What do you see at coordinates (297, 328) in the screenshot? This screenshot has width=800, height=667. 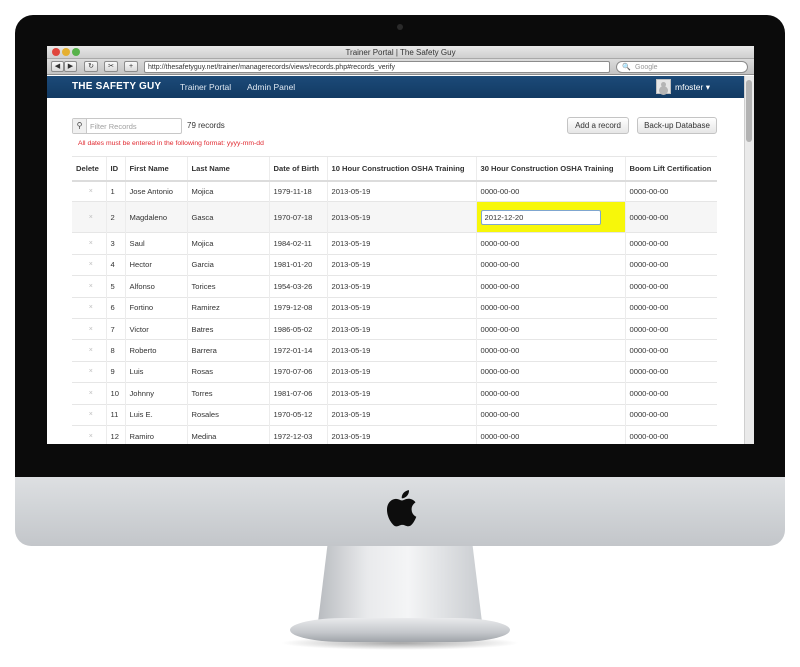 I see `cell-date-of-birth: 1986-05-02` at bounding box center [297, 328].